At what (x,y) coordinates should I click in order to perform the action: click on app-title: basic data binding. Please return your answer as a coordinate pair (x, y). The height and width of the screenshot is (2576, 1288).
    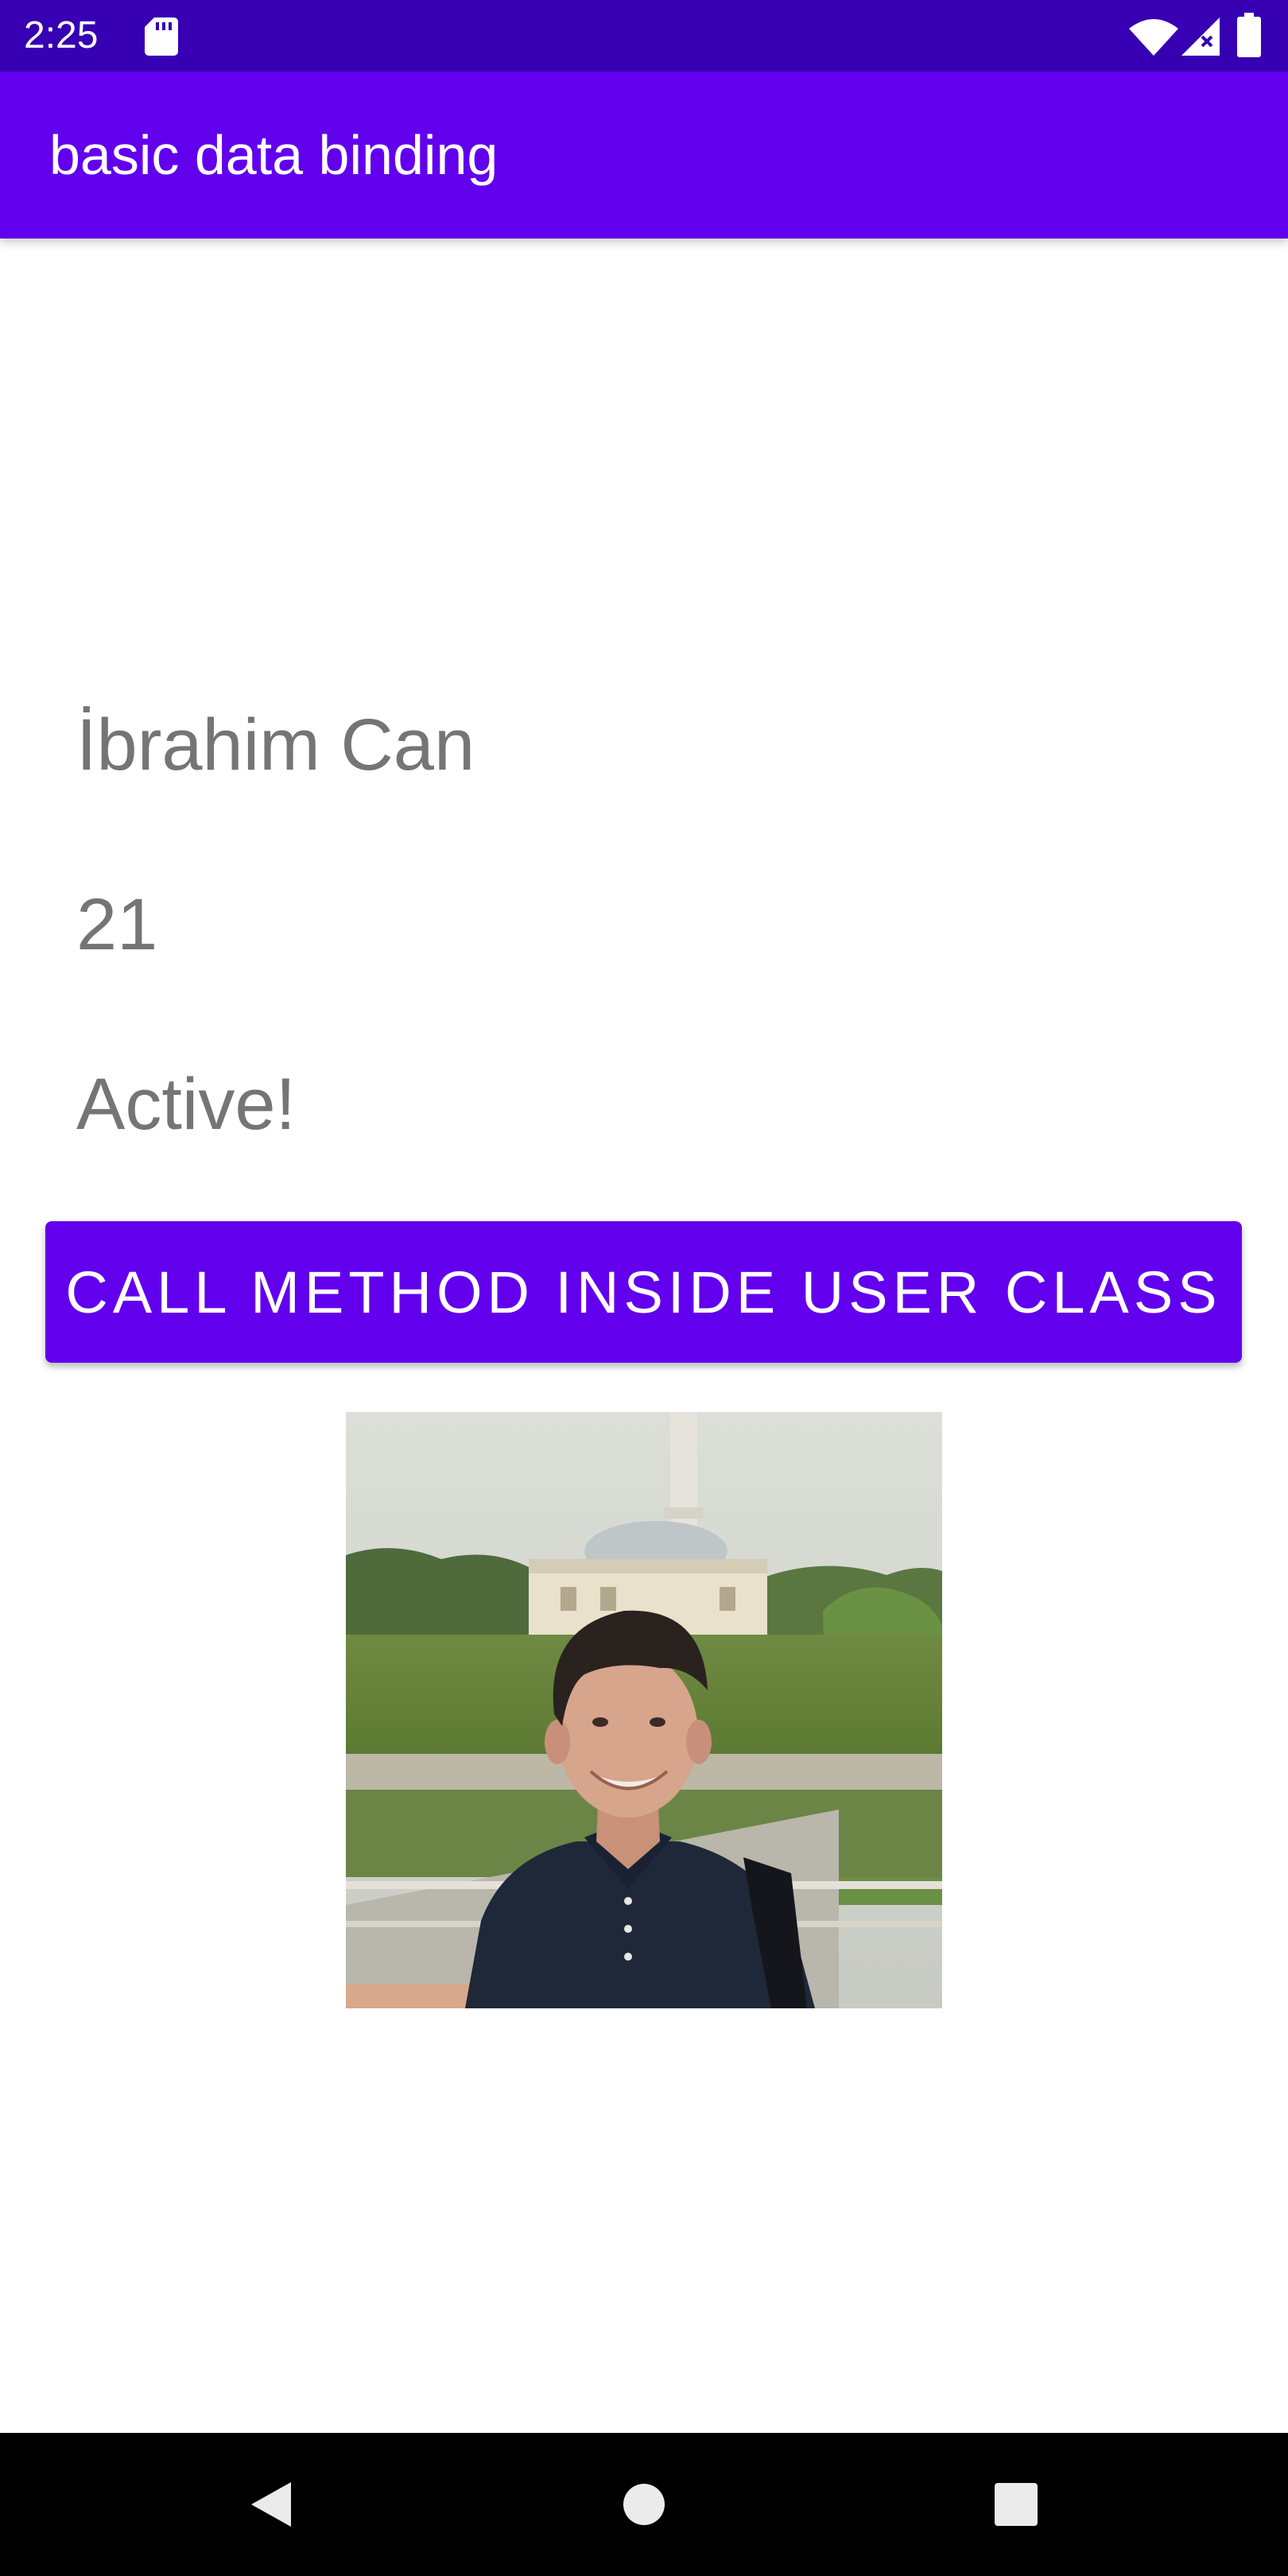
    Looking at the image, I should click on (274, 155).